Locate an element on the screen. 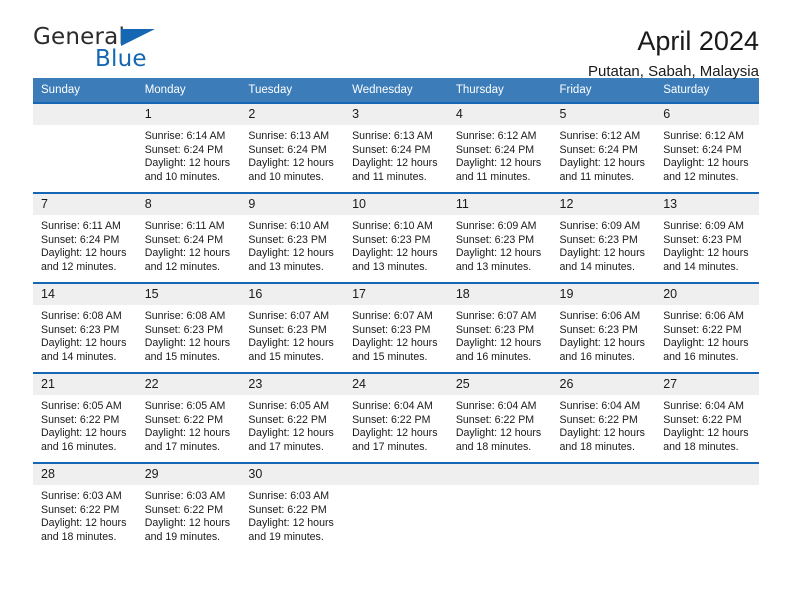  general-blue-logo: General Blue is located at coordinates (123, 52).